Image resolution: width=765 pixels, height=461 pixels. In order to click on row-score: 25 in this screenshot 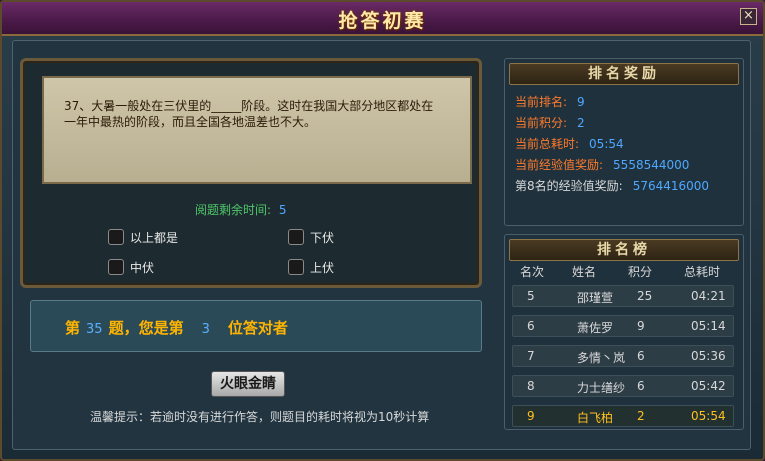, I will do `click(645, 296)`.